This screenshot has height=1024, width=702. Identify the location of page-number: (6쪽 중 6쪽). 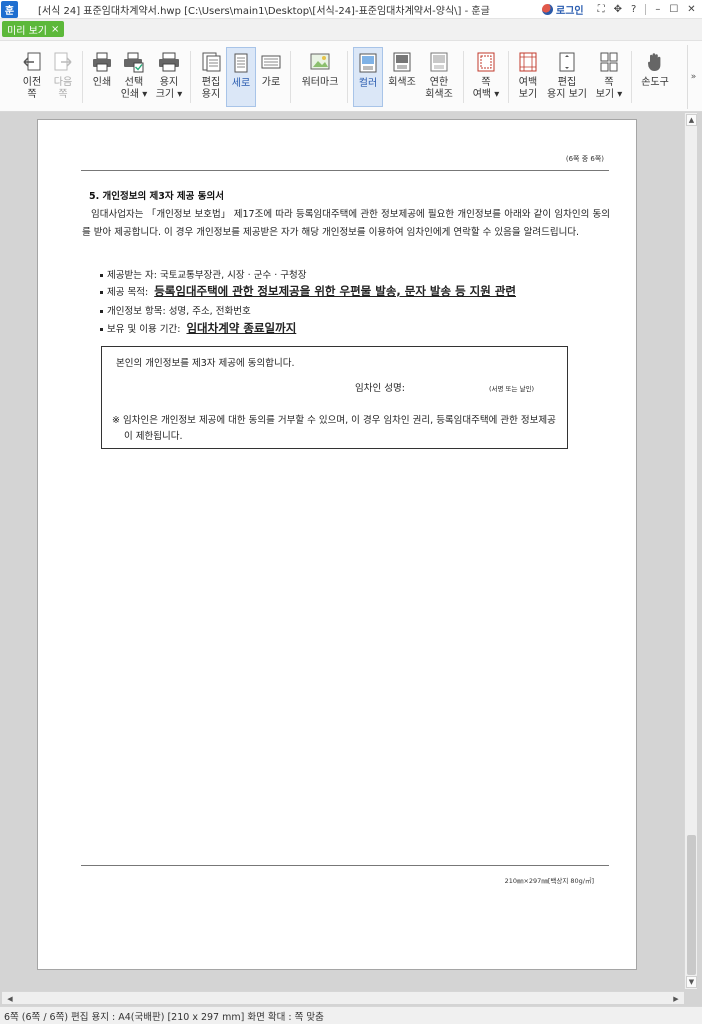
(584, 159).